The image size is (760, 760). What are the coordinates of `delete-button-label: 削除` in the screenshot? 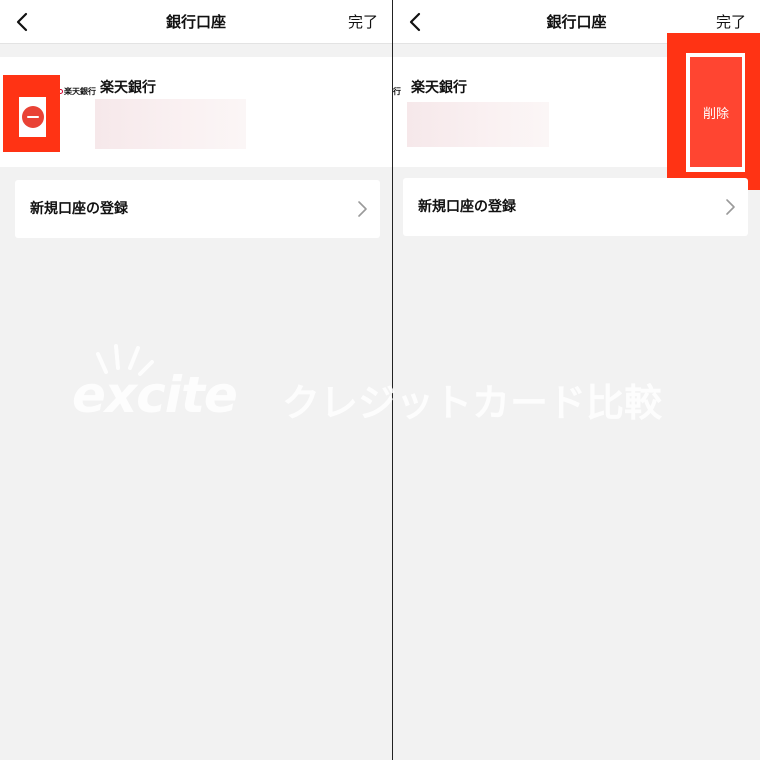 It's located at (716, 112).